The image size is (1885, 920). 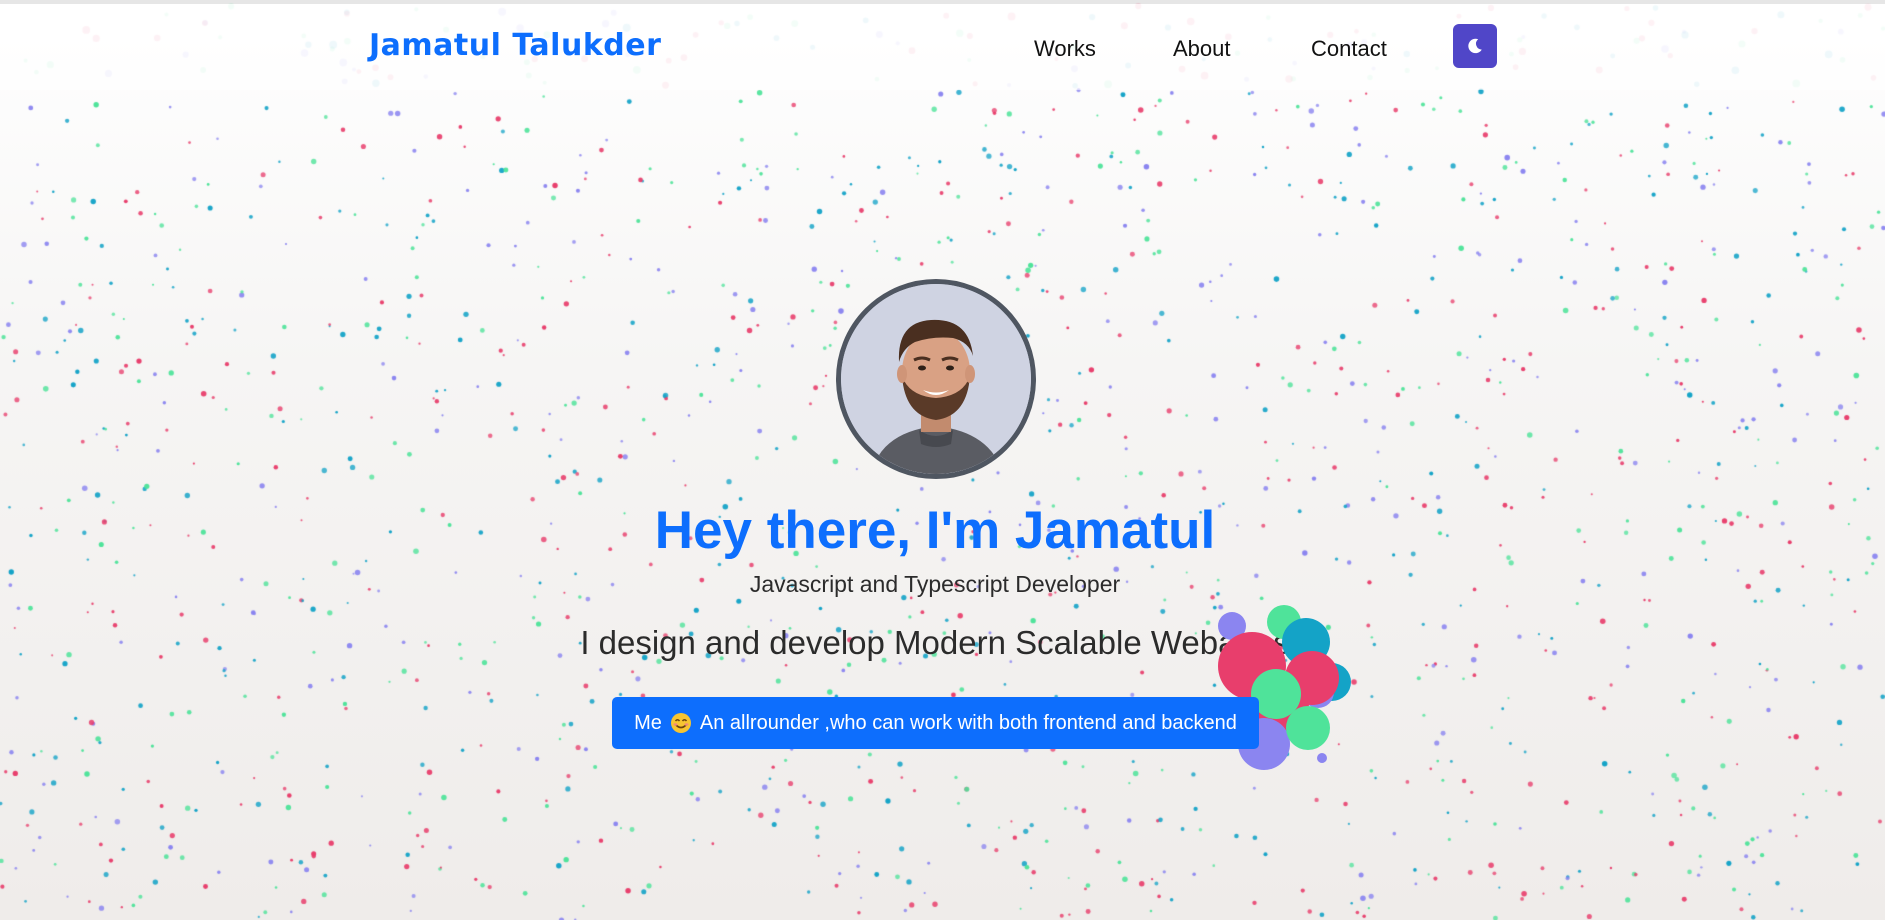 I want to click on moon-icon, so click(x=1475, y=46).